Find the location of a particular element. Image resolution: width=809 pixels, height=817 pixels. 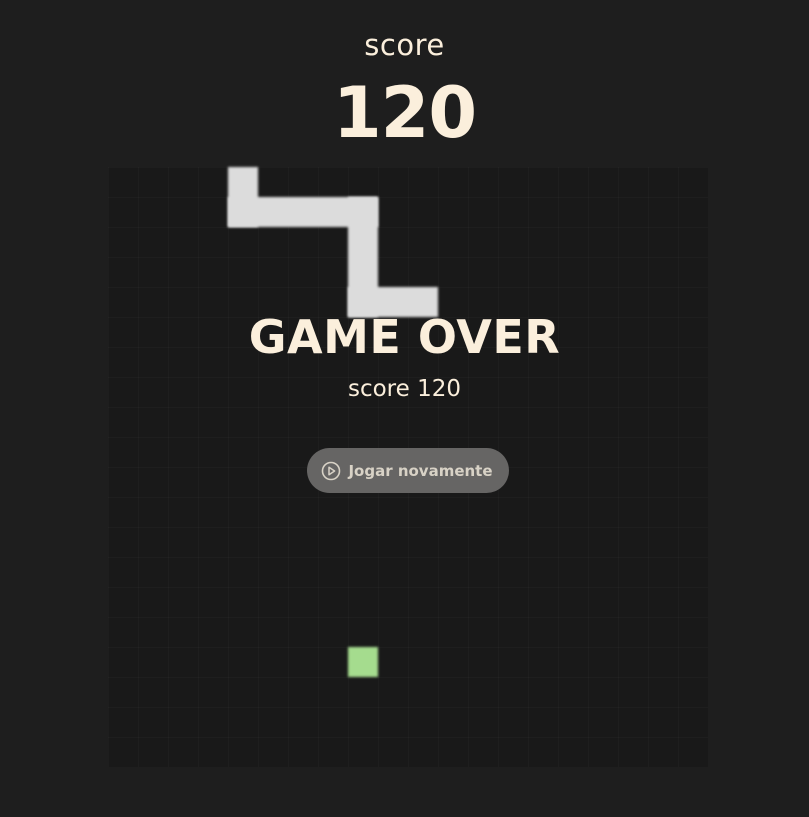

game-over-title: GAME OVER is located at coordinates (404, 337).